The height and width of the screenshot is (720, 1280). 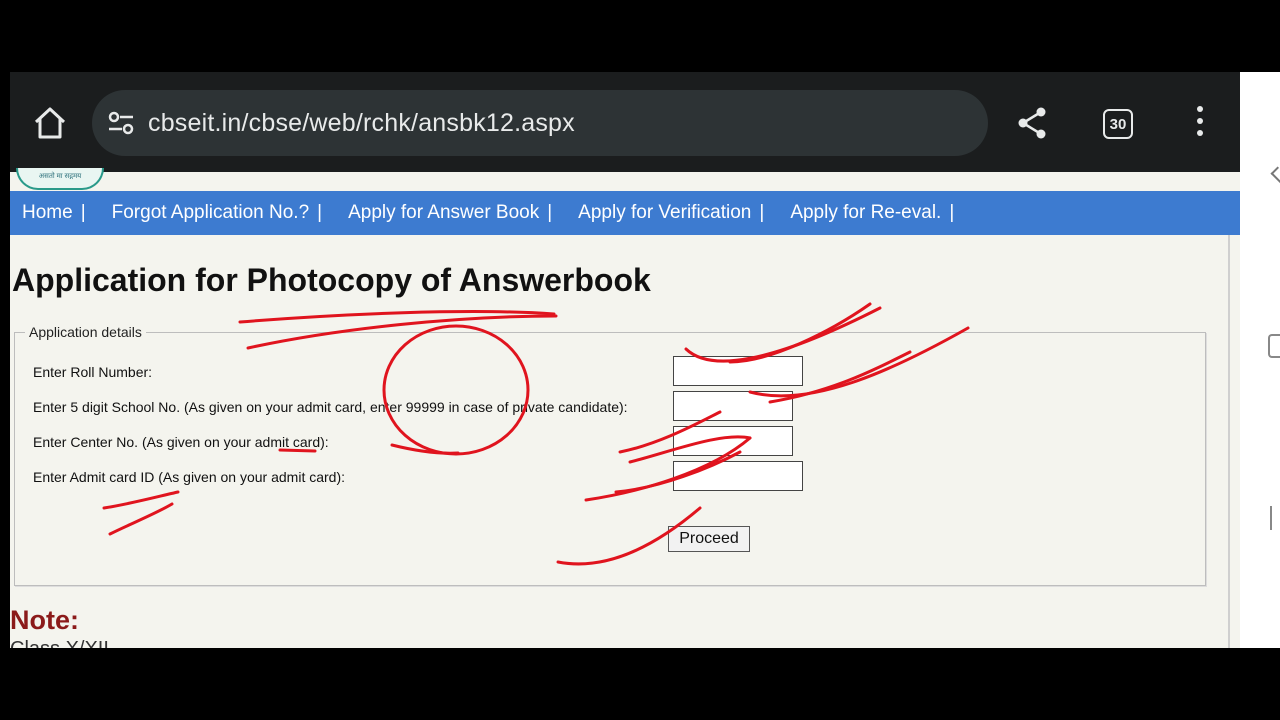 What do you see at coordinates (41, 213) in the screenshot?
I see `nav-item-home: Home` at bounding box center [41, 213].